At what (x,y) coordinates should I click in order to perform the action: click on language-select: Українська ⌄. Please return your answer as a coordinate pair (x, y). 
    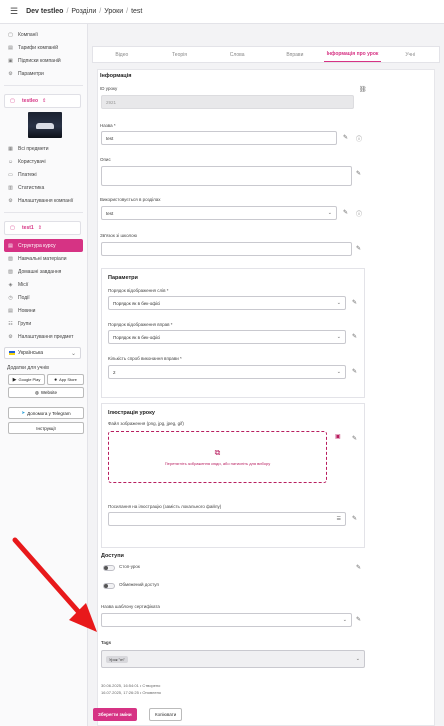
    Looking at the image, I should click on (42, 353).